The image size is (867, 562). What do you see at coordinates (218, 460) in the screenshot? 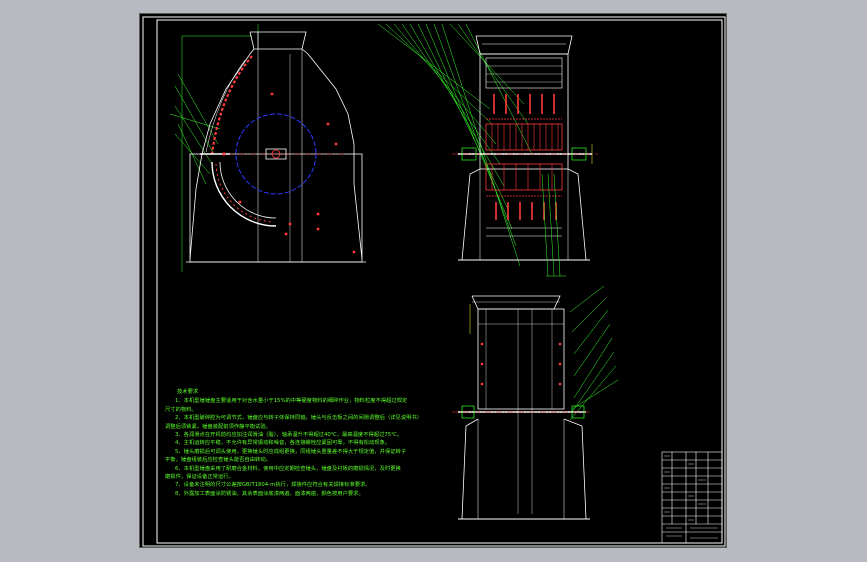
I see `notes-line: 平衡，锤盘组装后应检查锤头能否自由转动。` at bounding box center [218, 460].